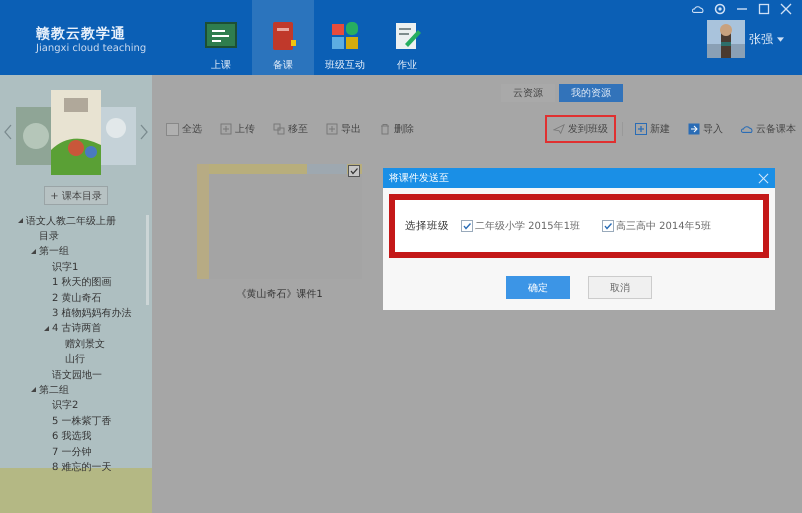  Describe the element at coordinates (694, 129) in the screenshot. I see `import-arrow-icon` at that location.